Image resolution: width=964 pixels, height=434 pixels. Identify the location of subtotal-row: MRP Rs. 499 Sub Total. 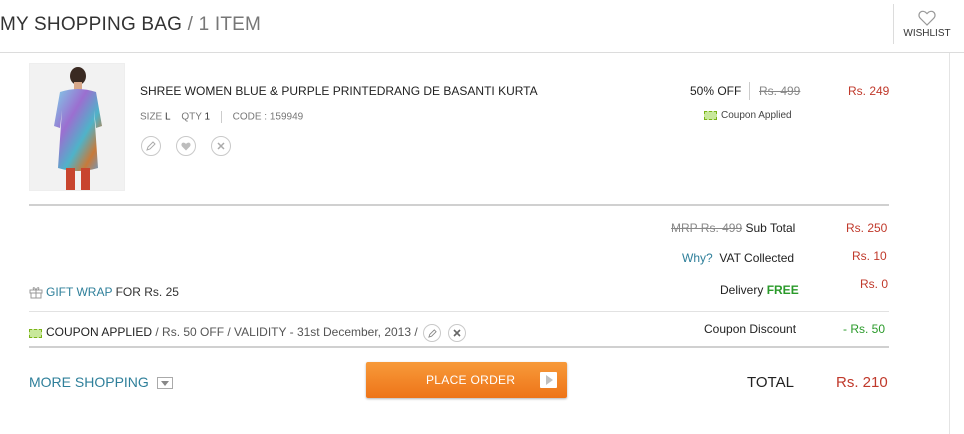
(733, 228).